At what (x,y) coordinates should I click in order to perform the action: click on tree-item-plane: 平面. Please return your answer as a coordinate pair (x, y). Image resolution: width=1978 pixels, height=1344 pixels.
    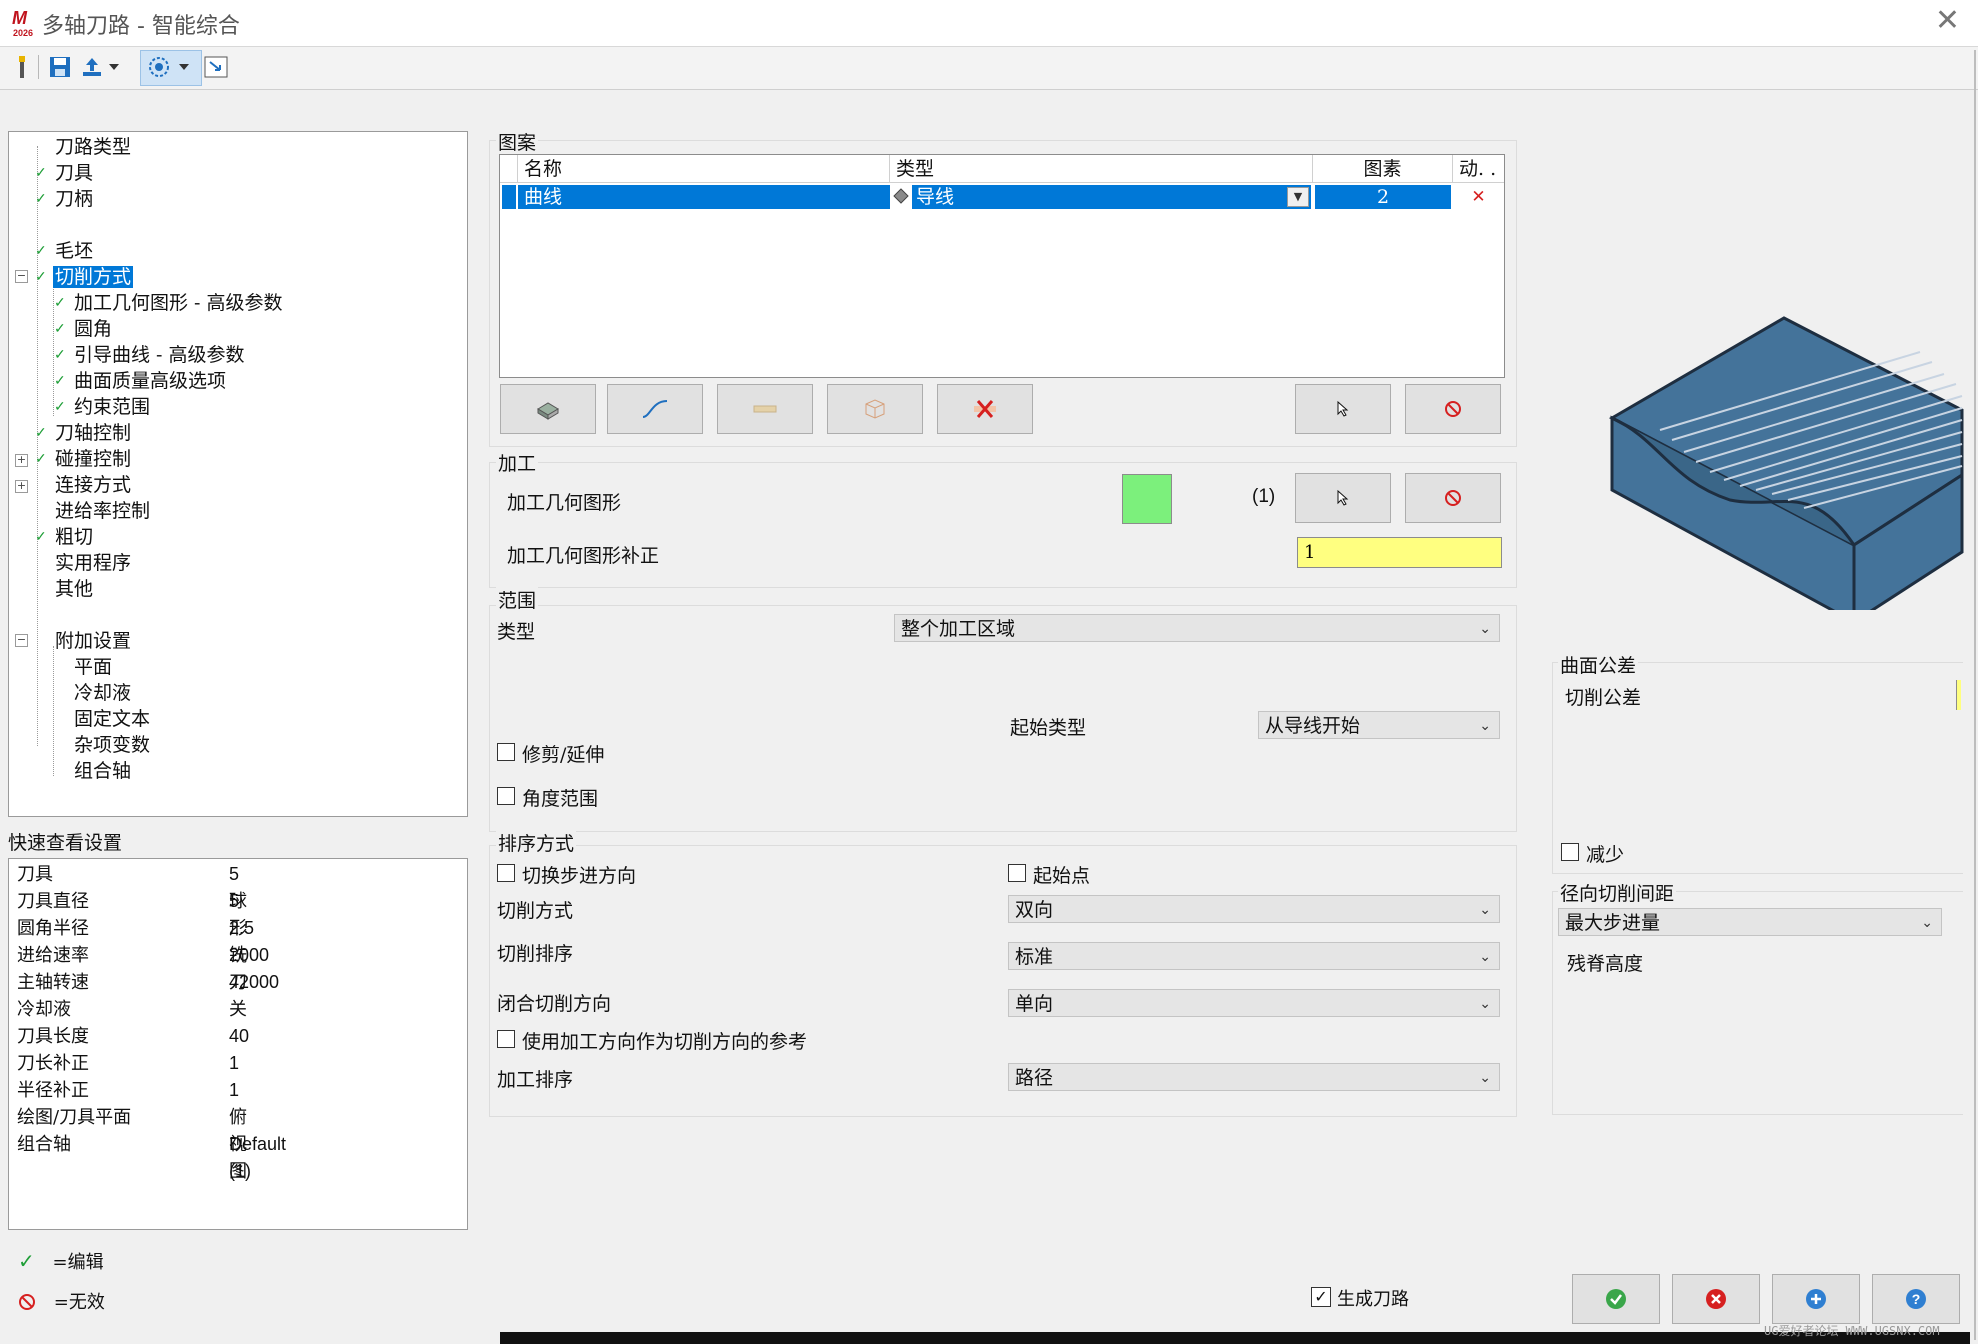
    Looking at the image, I should click on (93, 667).